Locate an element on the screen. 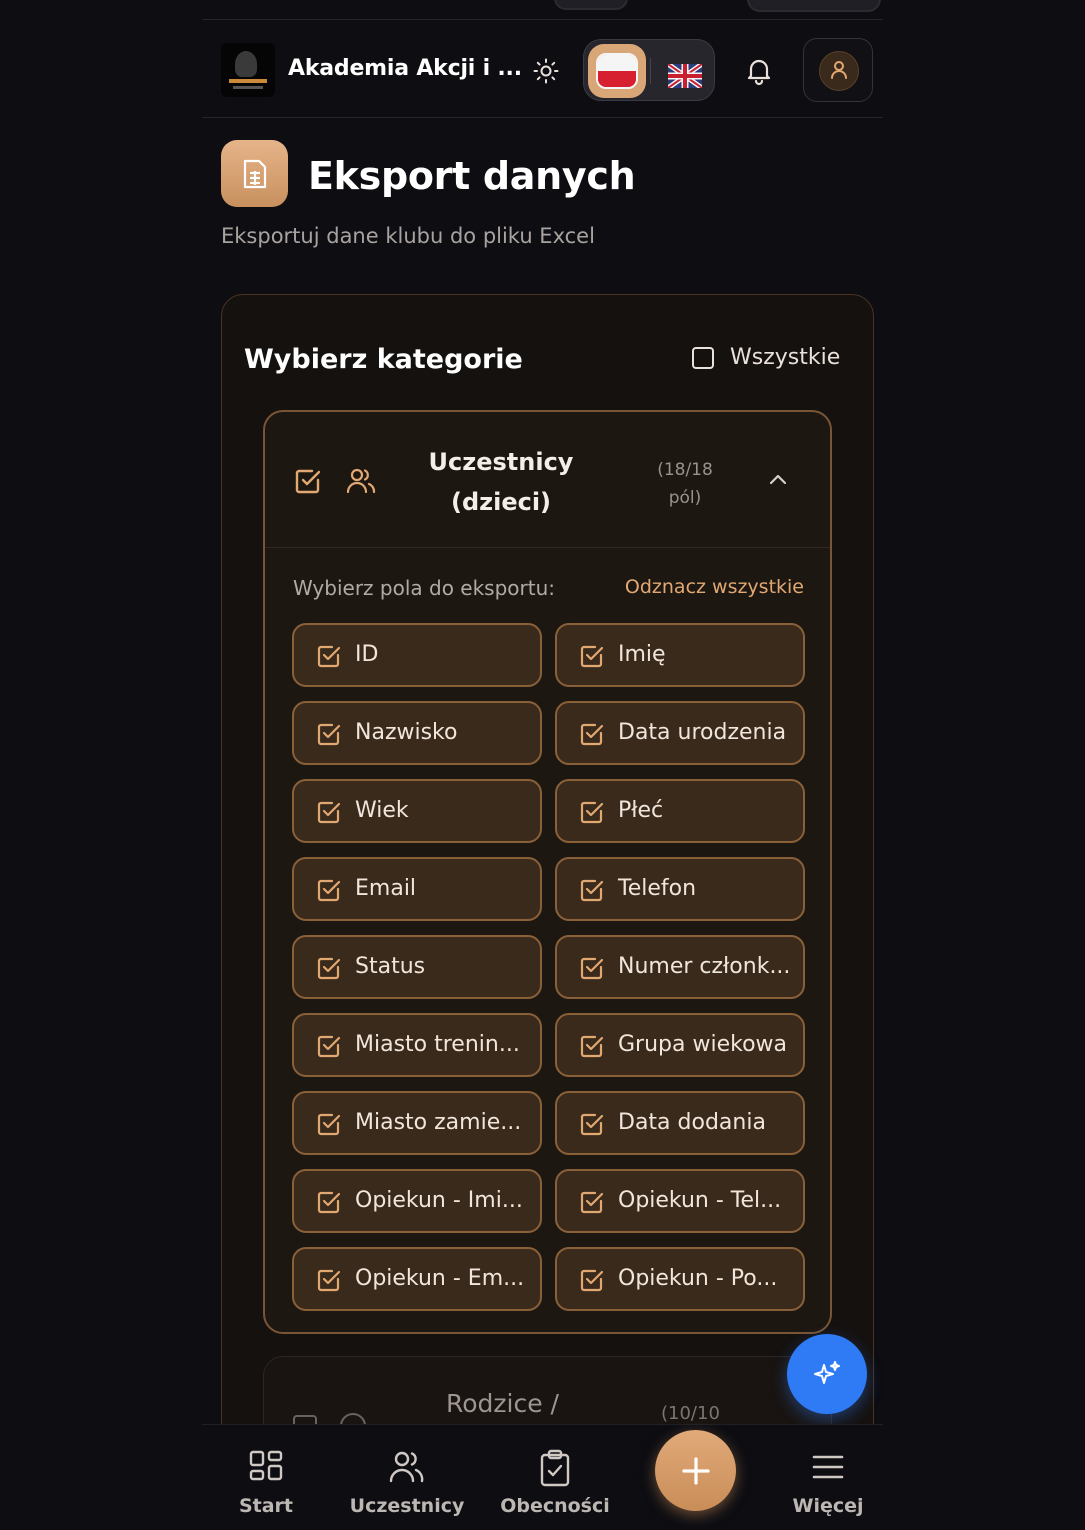  field-chip: ID is located at coordinates (417, 655).